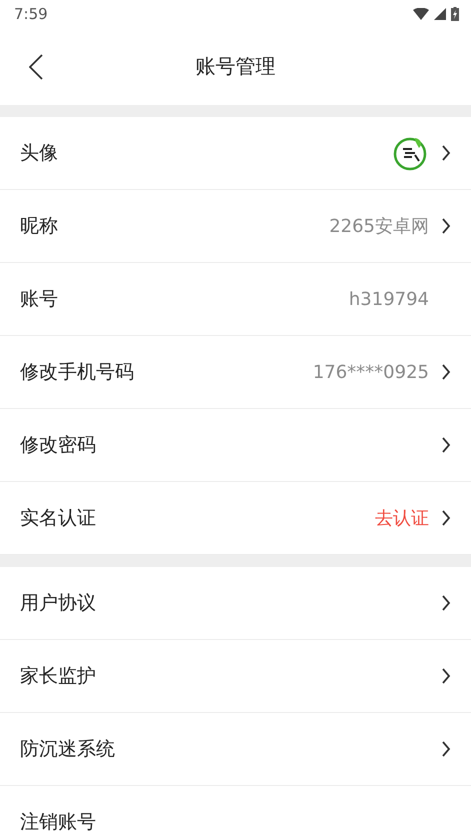  I want to click on row-label: 用户协议, so click(58, 603).